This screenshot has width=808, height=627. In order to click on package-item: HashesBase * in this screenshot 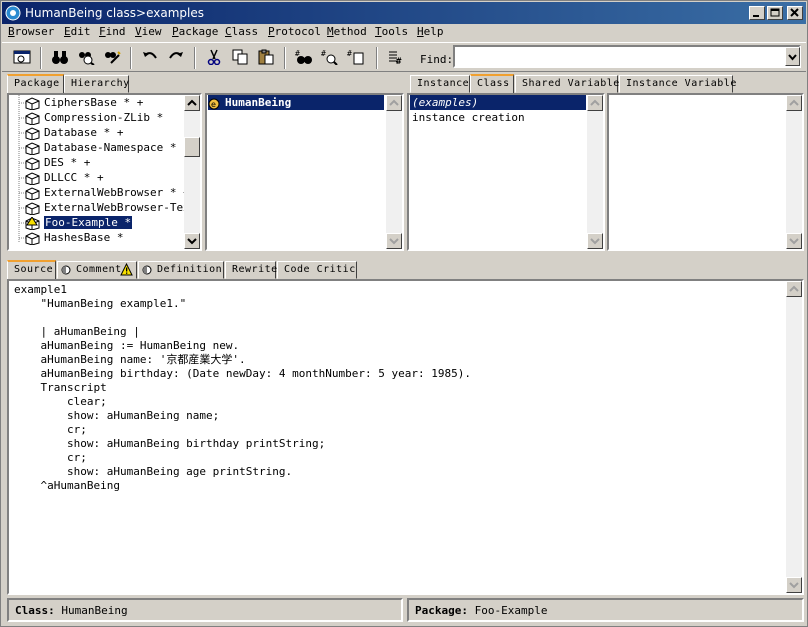, I will do `click(74, 237)`.